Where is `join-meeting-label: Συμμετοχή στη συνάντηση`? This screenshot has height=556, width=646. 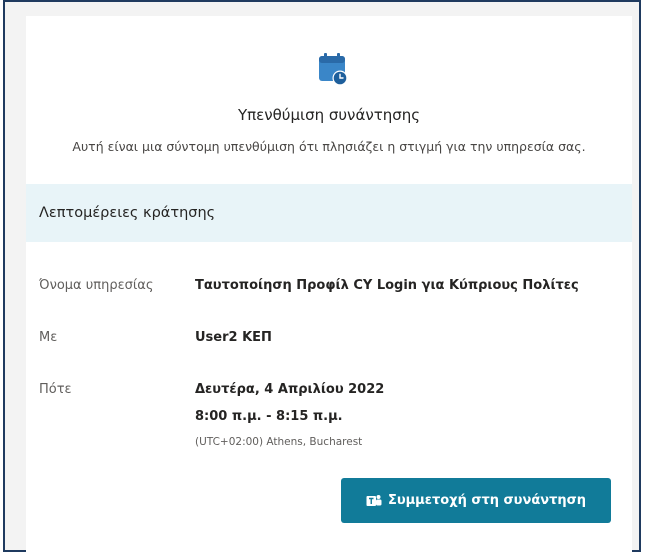 join-meeting-label: Συμμετοχή στη συνάντηση is located at coordinates (487, 500).